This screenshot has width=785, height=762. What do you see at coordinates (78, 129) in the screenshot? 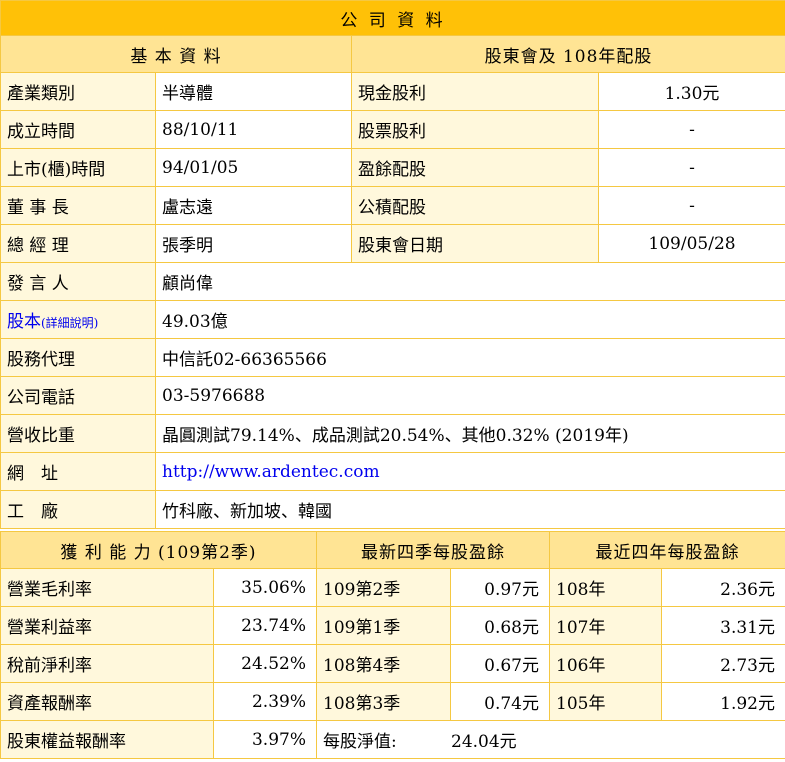
I see `established-label: 成立時間` at bounding box center [78, 129].